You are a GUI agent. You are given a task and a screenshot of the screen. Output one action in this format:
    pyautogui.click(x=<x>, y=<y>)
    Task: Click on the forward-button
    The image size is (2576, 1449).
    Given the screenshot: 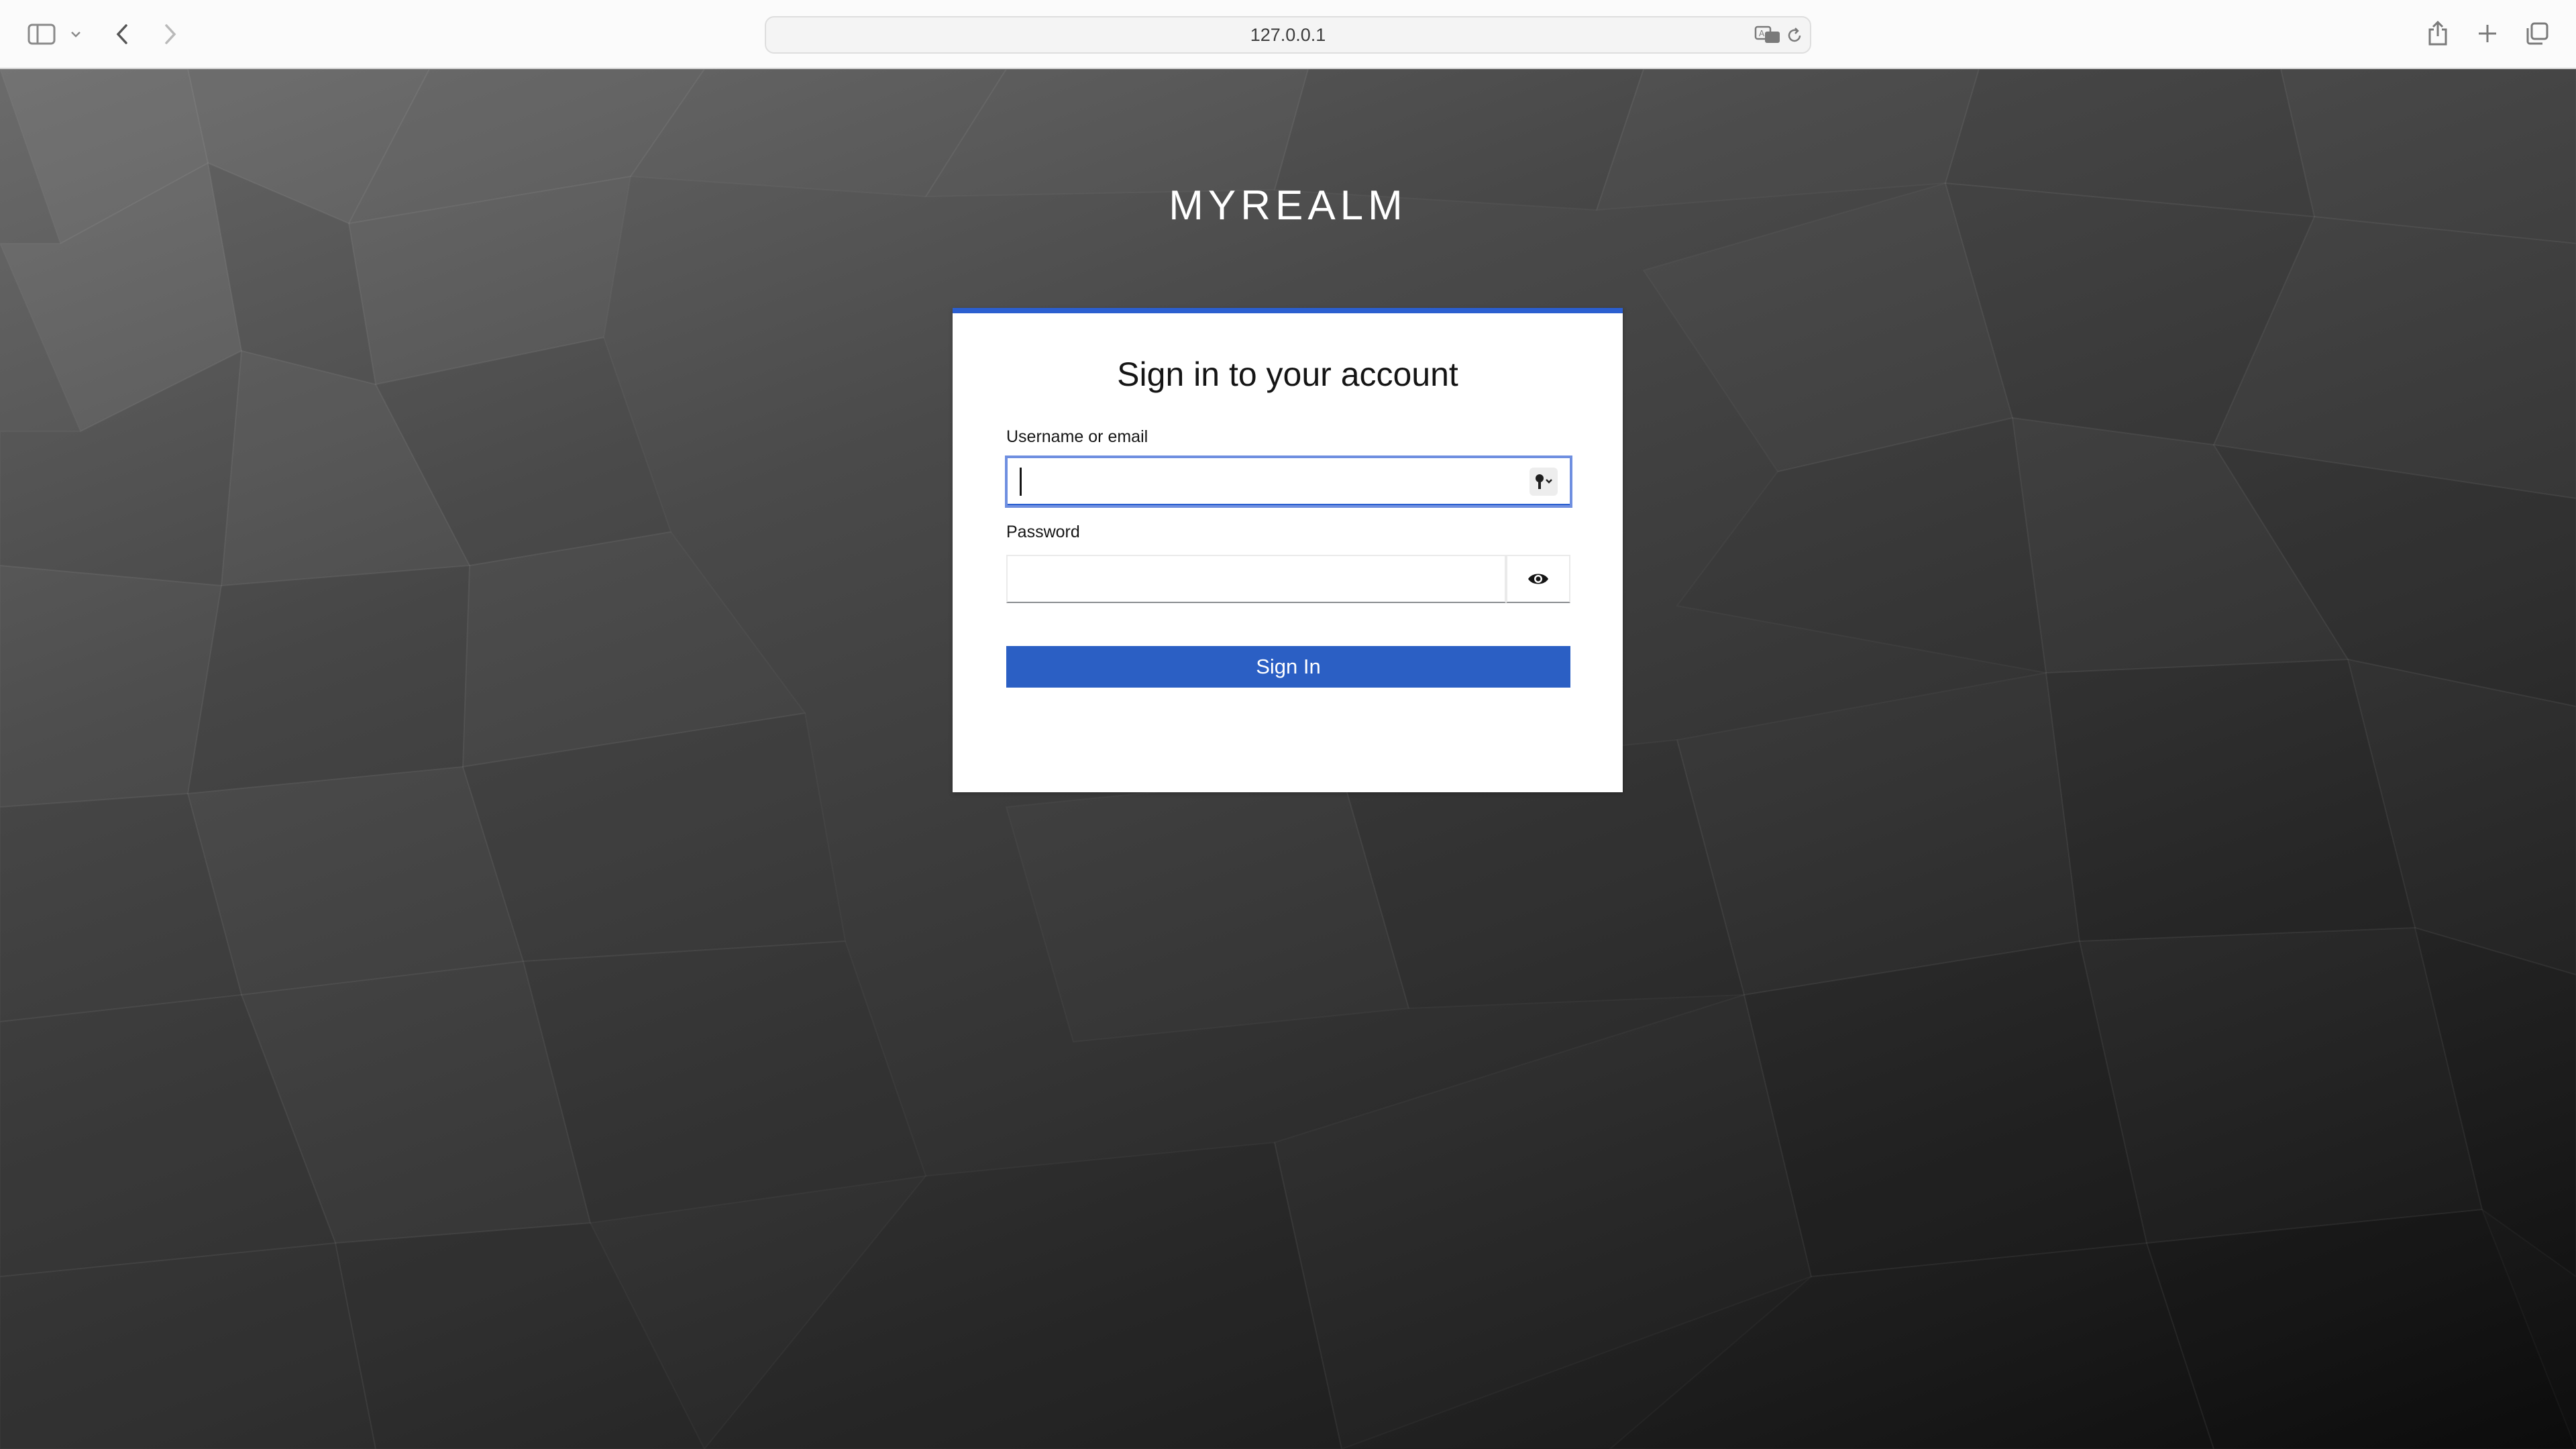 What is the action you would take?
    pyautogui.click(x=170, y=34)
    